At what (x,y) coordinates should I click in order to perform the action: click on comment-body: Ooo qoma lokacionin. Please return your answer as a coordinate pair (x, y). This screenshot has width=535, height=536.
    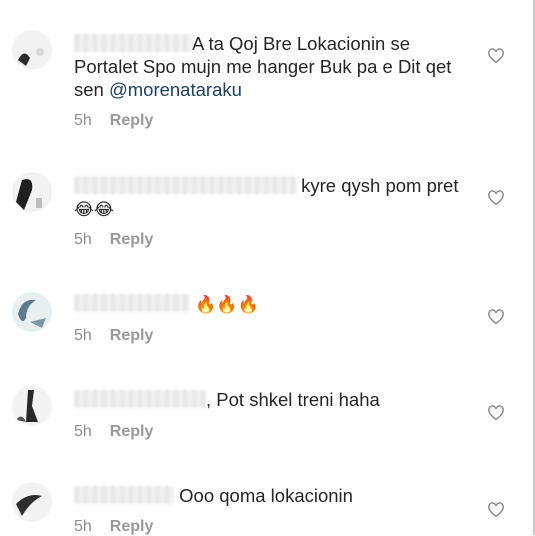
    Looking at the image, I should click on (263, 495).